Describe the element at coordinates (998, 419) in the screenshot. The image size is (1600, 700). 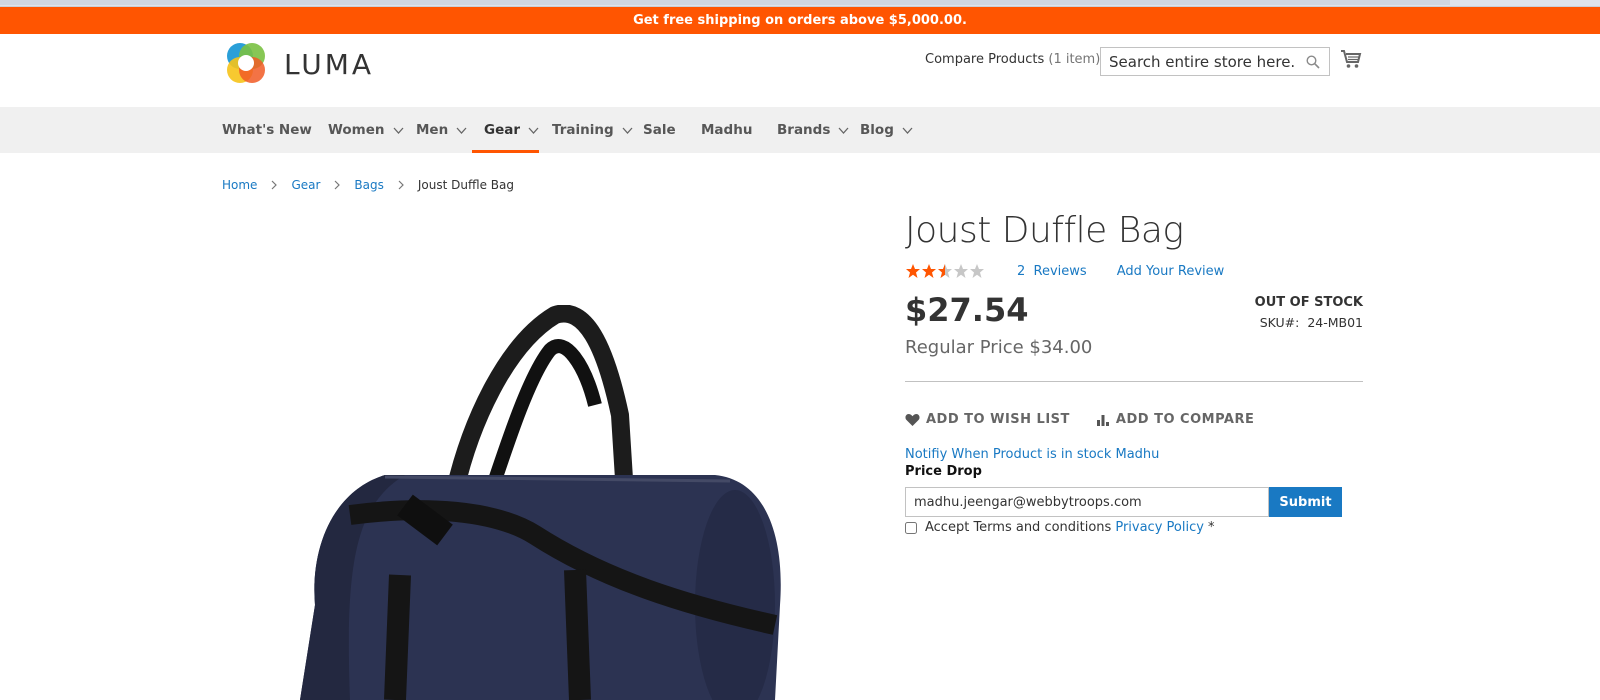
I see `wishlist-label: ADD TO WISH LIST` at that location.